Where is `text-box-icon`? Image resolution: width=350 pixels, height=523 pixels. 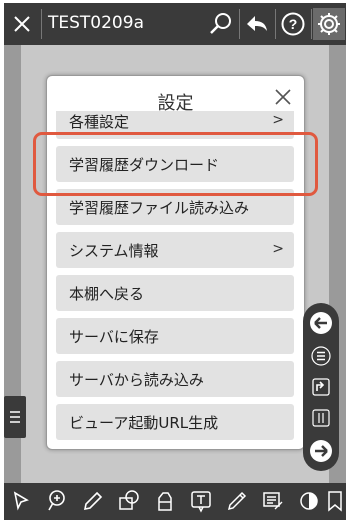
text-box-icon is located at coordinates (201, 502).